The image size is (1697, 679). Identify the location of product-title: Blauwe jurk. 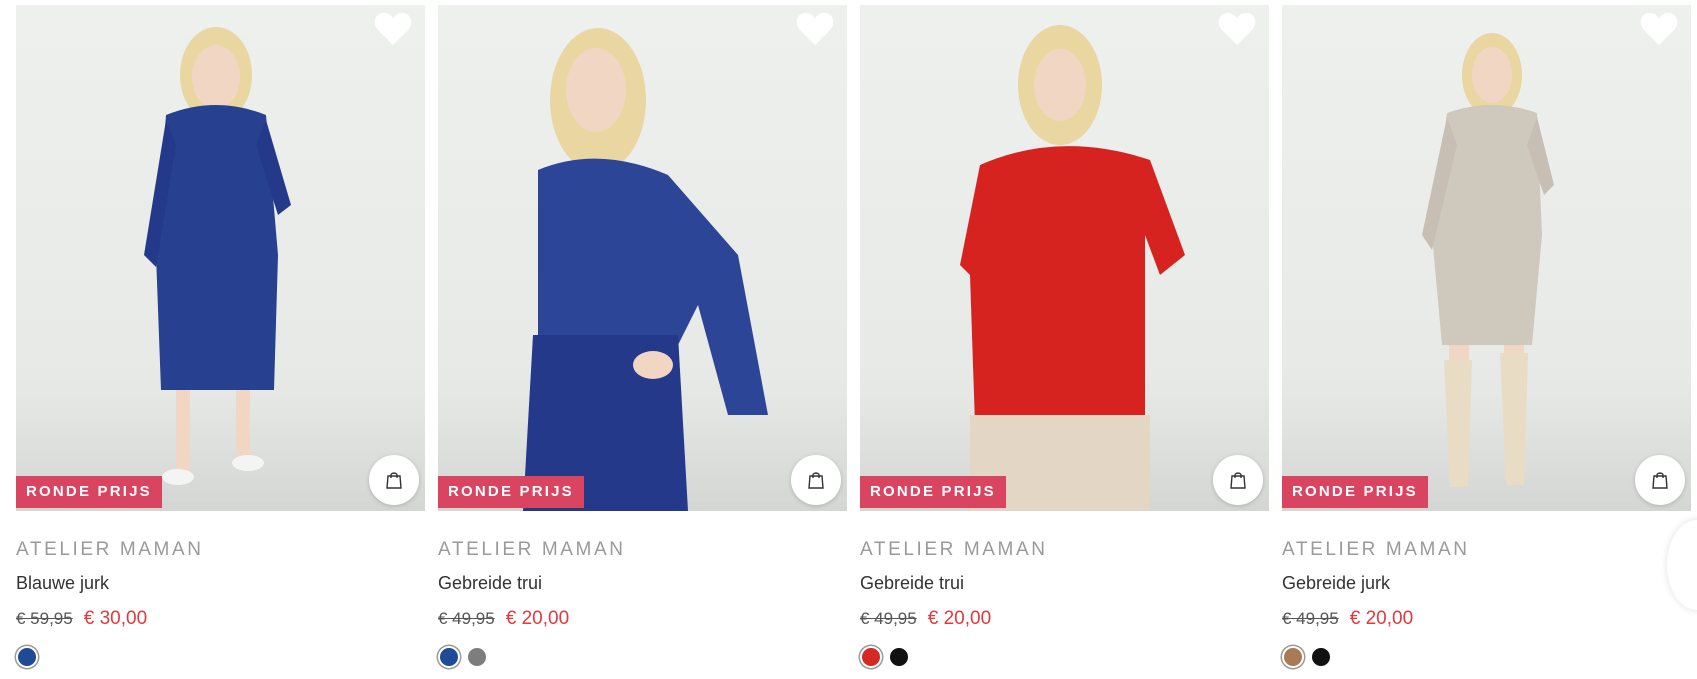
(220, 583).